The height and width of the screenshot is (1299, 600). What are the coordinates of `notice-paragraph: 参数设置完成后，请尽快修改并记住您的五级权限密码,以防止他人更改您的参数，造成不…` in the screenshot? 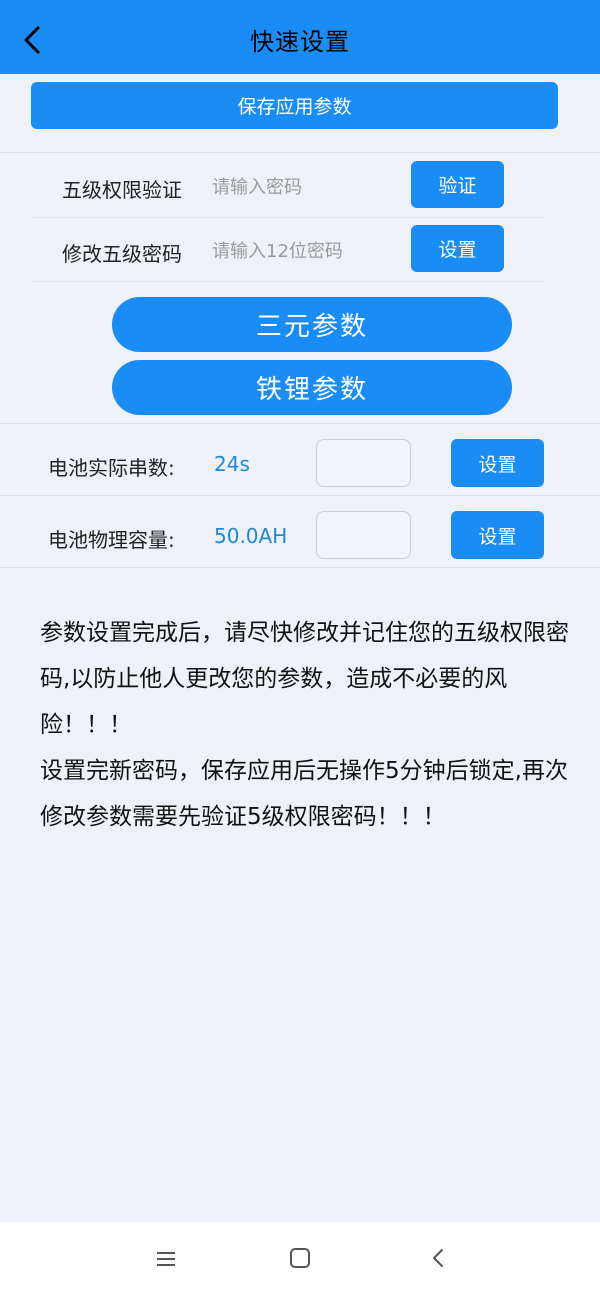 It's located at (304, 679).